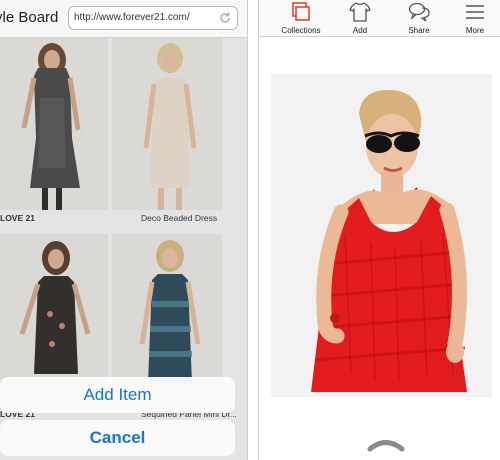 The height and width of the screenshot is (460, 500). Describe the element at coordinates (475, 12) in the screenshot. I see `menu-icon` at that location.